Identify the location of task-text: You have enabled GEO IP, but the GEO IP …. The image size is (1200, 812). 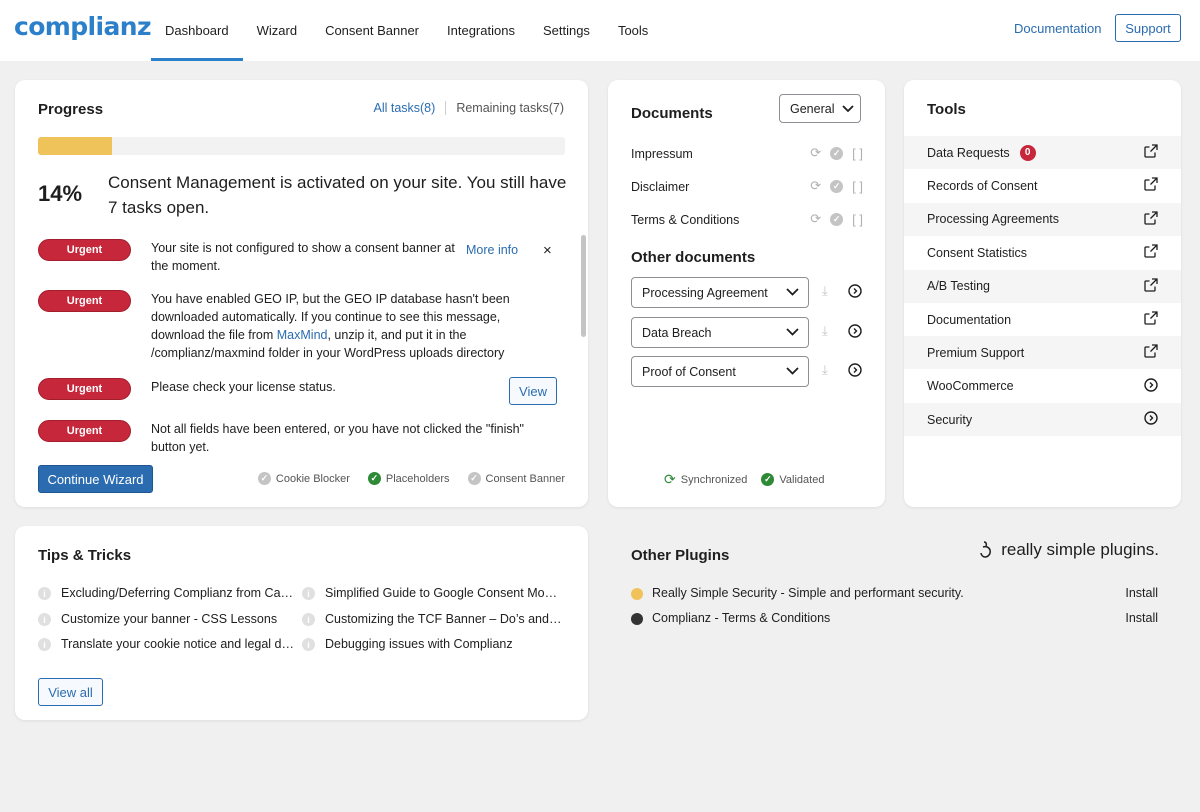
(341, 326).